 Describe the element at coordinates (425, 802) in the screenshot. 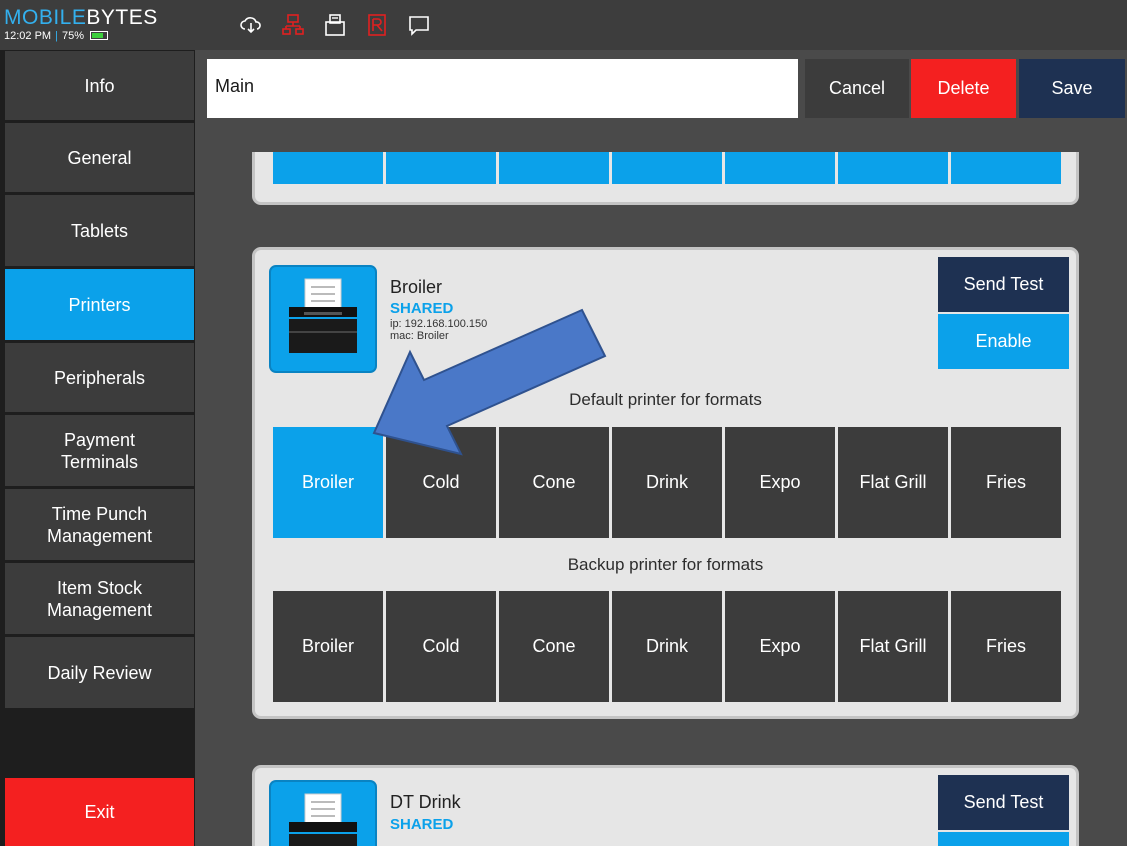

I see `printer-name: DT Drink` at that location.